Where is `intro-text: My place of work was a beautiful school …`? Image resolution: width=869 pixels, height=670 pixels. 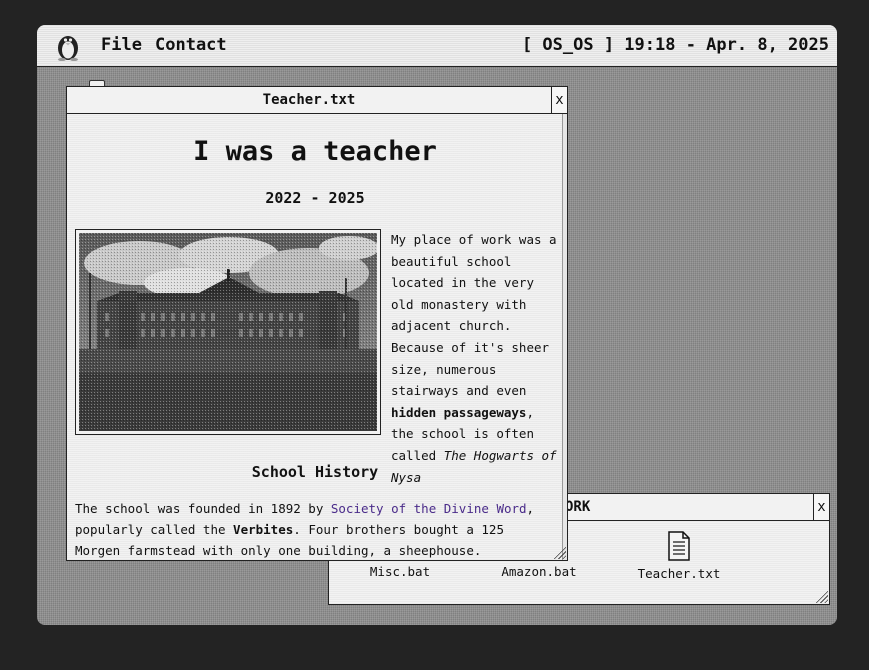 intro-text: My place of work was a beautiful school … is located at coordinates (474, 315).